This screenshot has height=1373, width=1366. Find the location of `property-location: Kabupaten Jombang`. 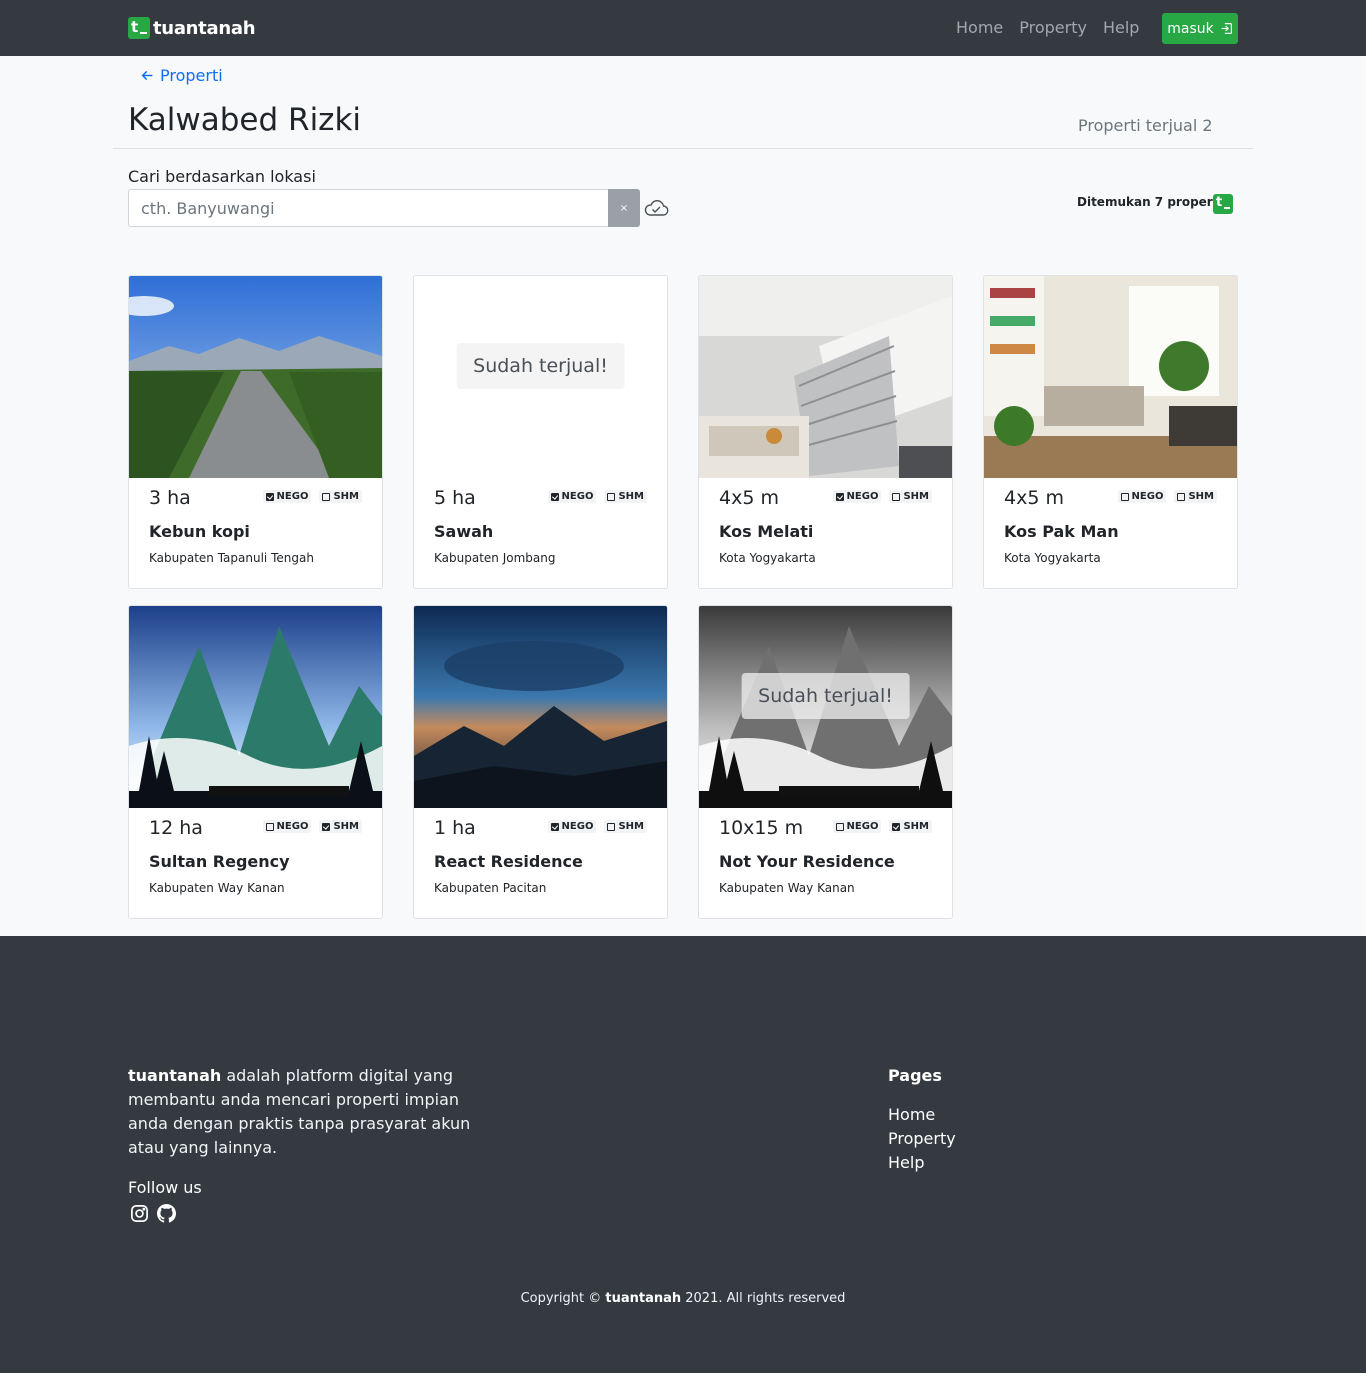

property-location: Kabupaten Jombang is located at coordinates (495, 558).